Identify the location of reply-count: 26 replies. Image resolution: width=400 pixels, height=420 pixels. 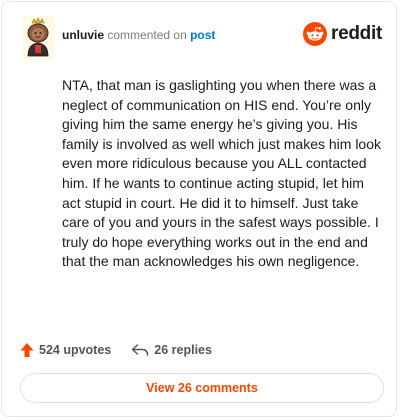
(183, 350).